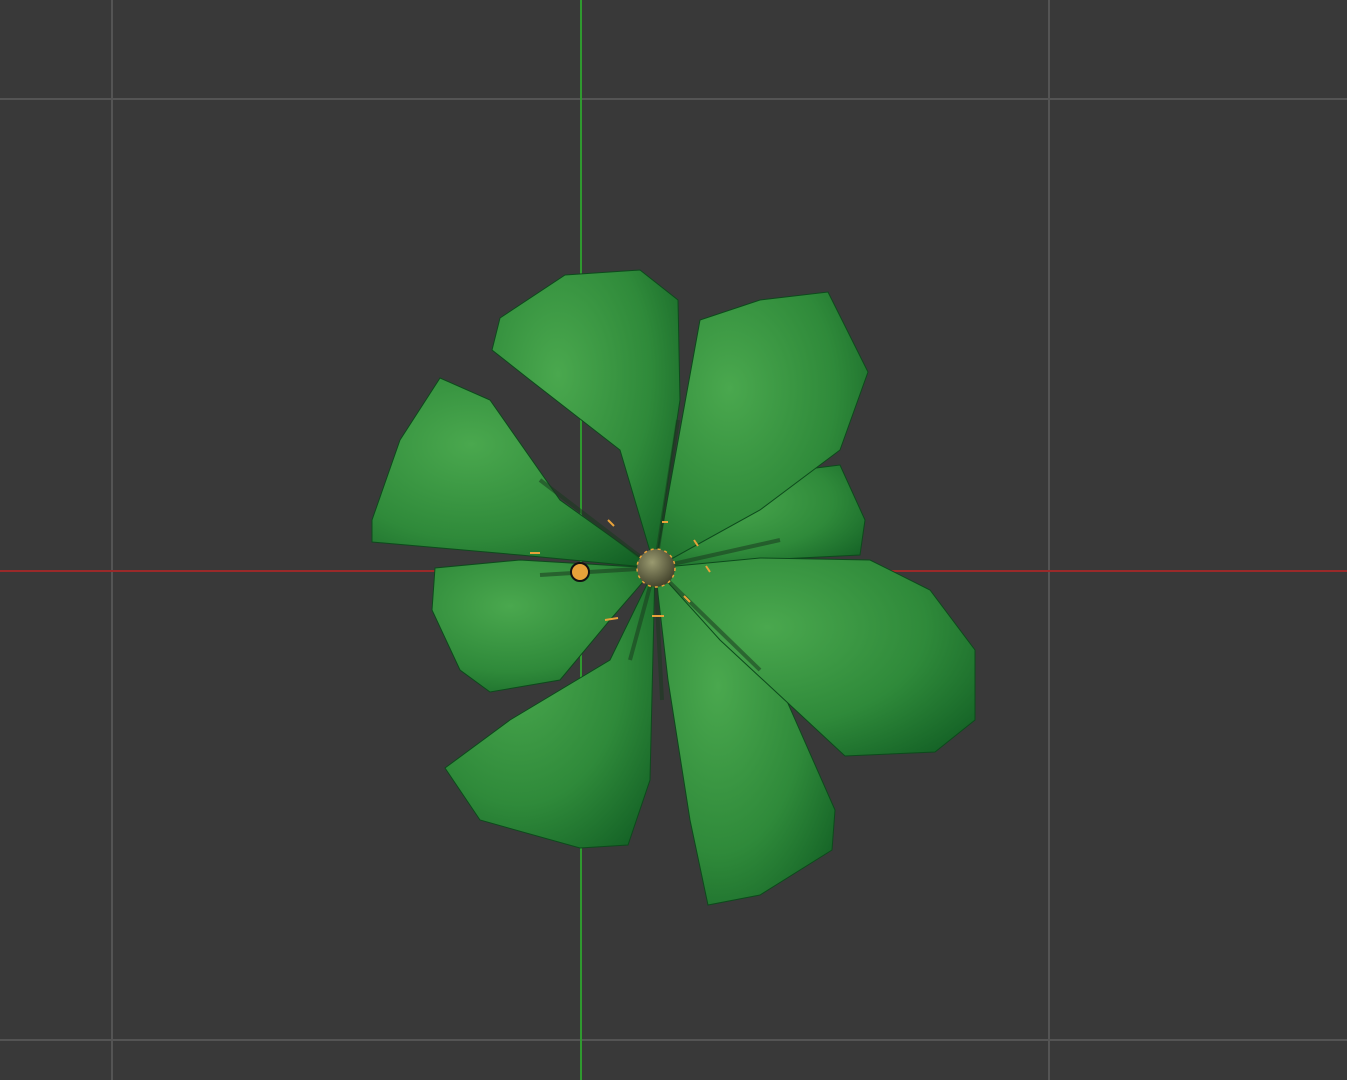 The width and height of the screenshot is (1347, 1080). I want to click on flower-center, so click(656, 568).